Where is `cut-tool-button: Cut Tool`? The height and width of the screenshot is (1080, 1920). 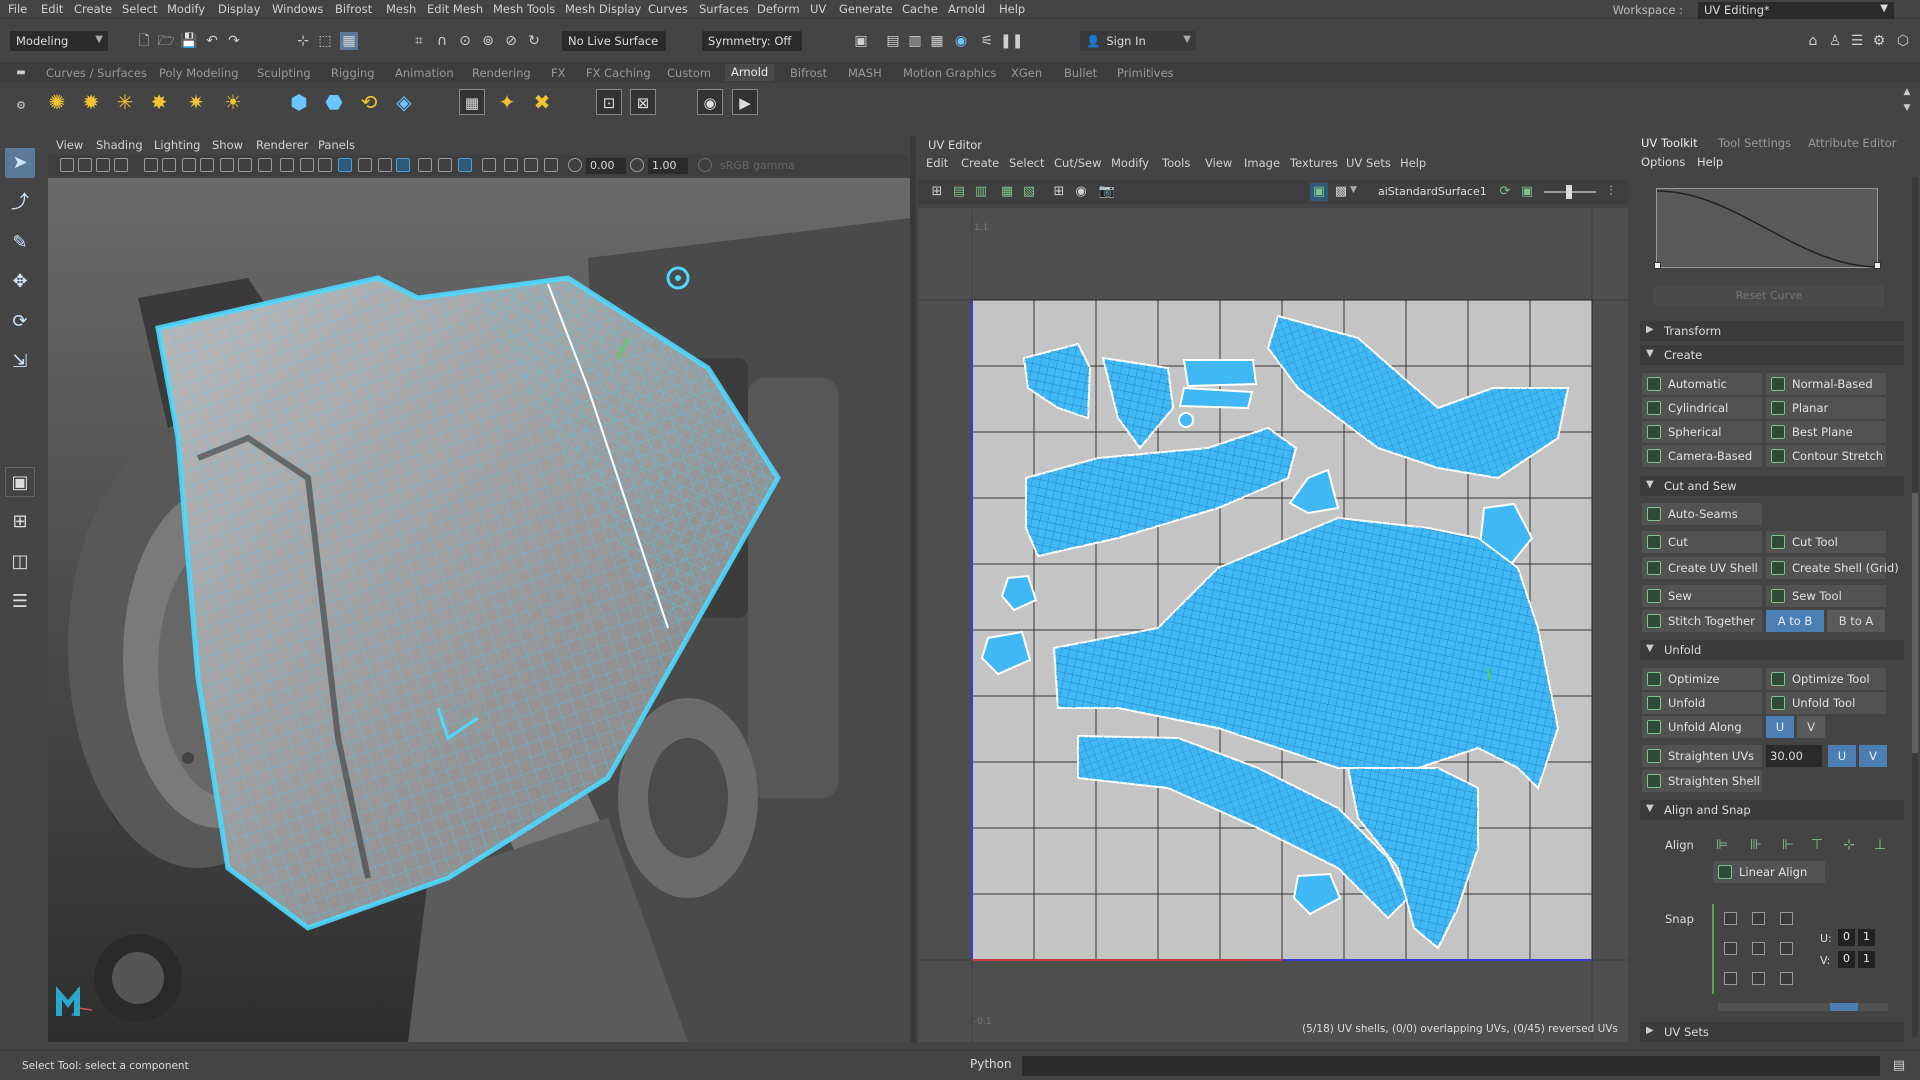 cut-tool-button: Cut Tool is located at coordinates (1826, 542).